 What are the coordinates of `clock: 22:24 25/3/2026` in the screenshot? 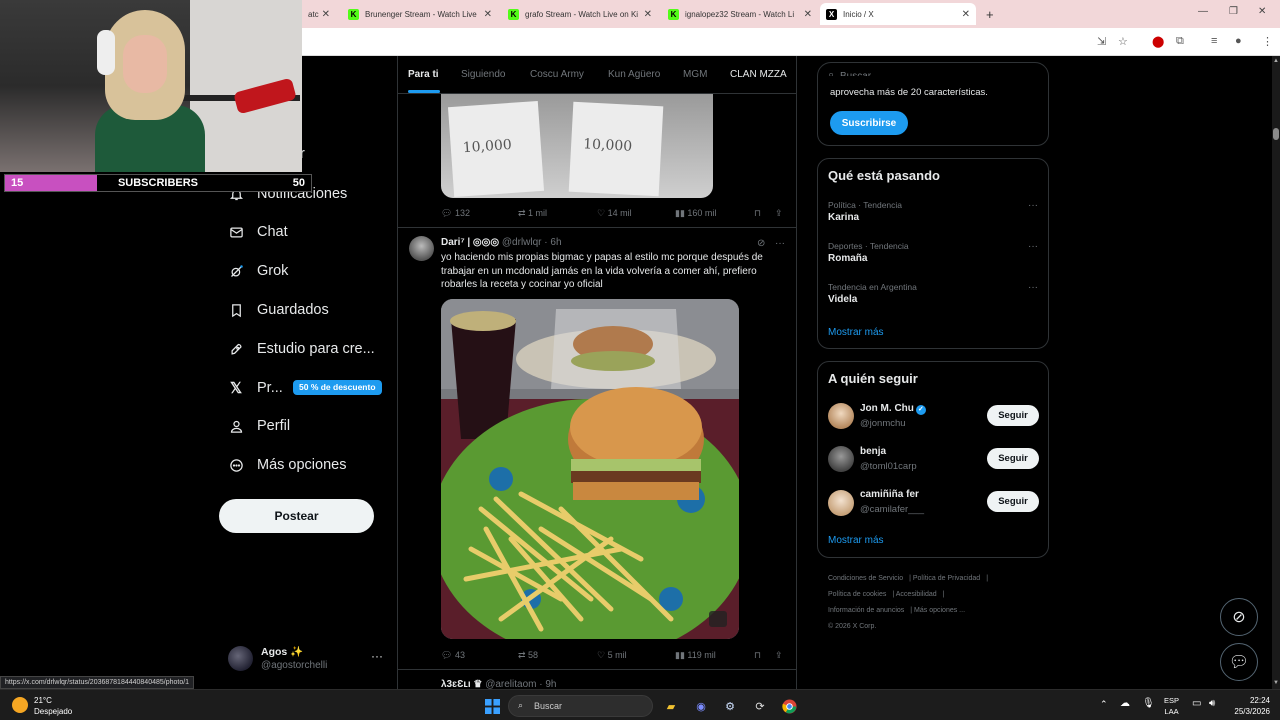 It's located at (1248, 706).